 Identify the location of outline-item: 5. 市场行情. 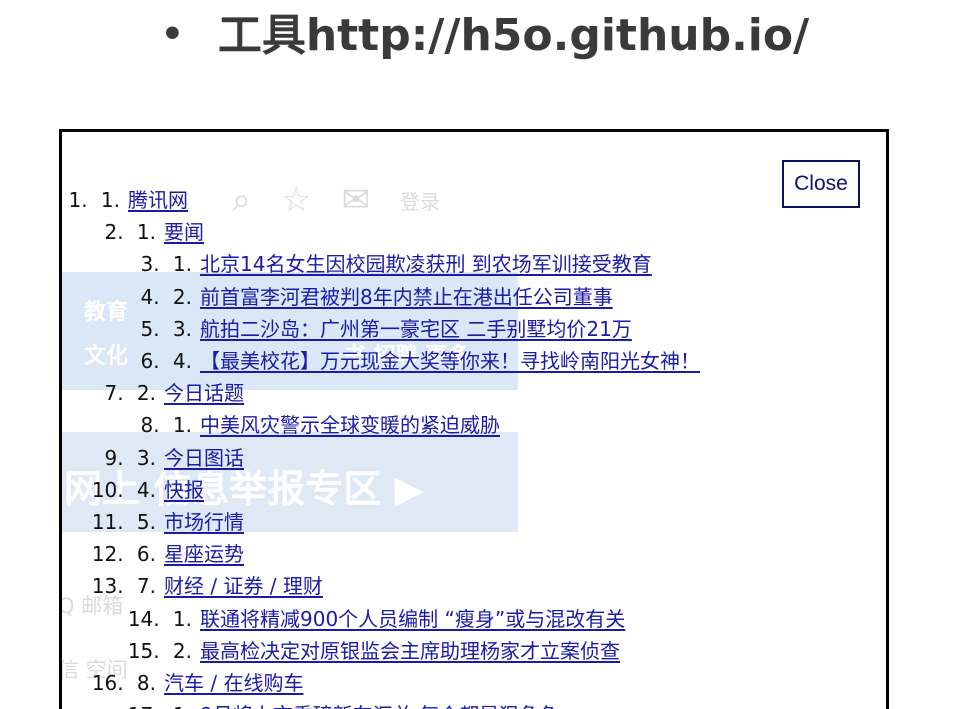
(187, 522).